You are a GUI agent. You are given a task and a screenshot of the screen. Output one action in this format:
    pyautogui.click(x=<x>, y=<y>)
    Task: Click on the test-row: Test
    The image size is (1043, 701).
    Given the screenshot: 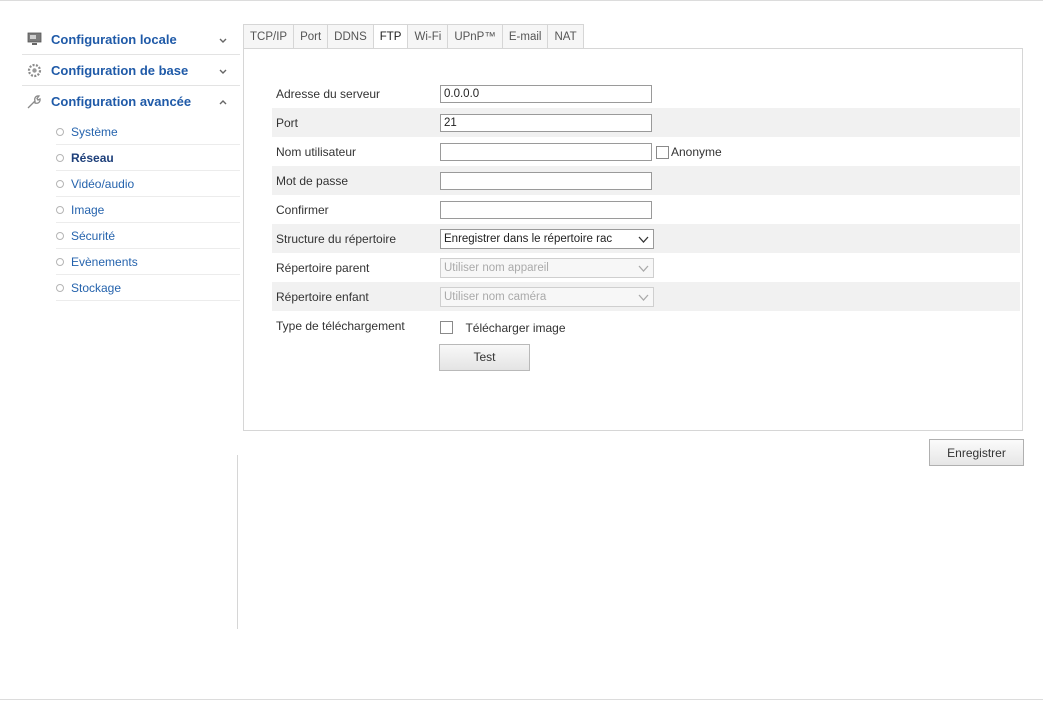 What is the action you would take?
    pyautogui.click(x=646, y=357)
    